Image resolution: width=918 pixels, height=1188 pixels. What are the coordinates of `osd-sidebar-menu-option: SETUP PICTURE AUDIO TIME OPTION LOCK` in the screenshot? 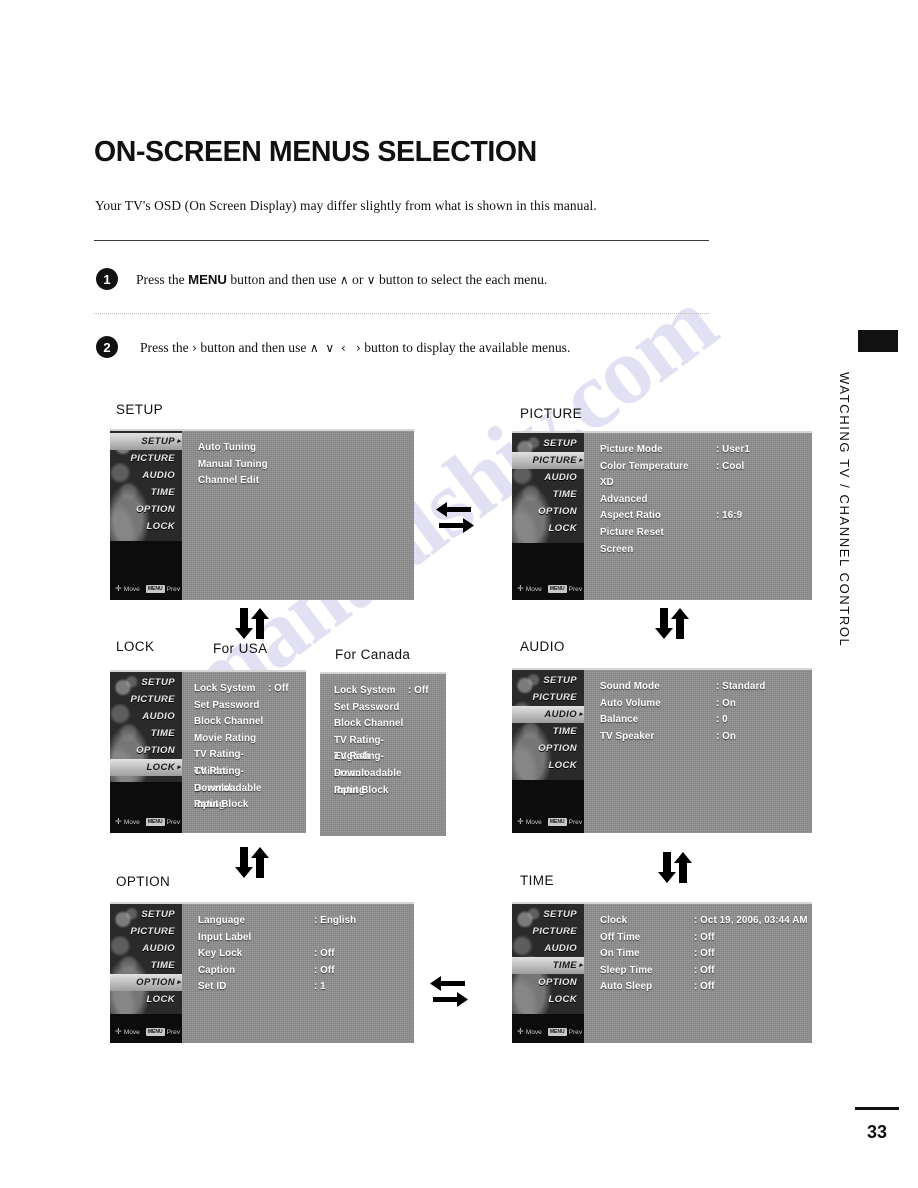 It's located at (146, 956).